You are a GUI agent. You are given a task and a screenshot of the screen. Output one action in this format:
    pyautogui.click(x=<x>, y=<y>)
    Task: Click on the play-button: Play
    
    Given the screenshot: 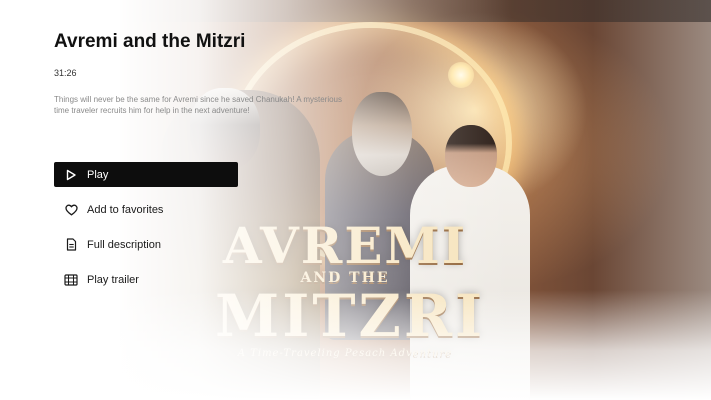 What is the action you would take?
    pyautogui.click(x=146, y=174)
    